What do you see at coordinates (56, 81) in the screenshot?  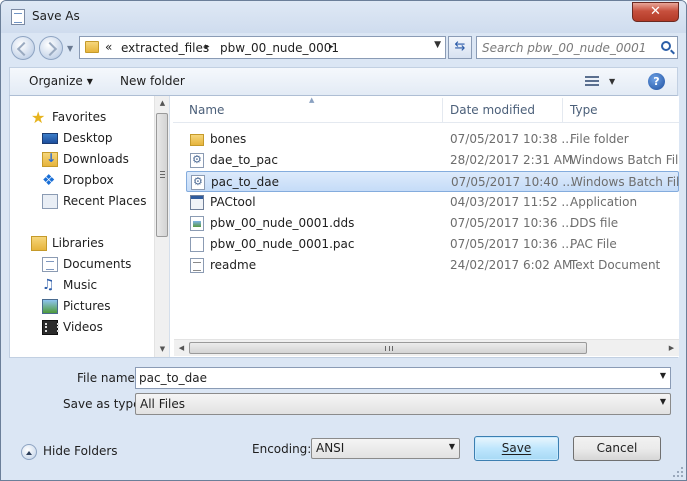 I see `organize-label: Organize` at bounding box center [56, 81].